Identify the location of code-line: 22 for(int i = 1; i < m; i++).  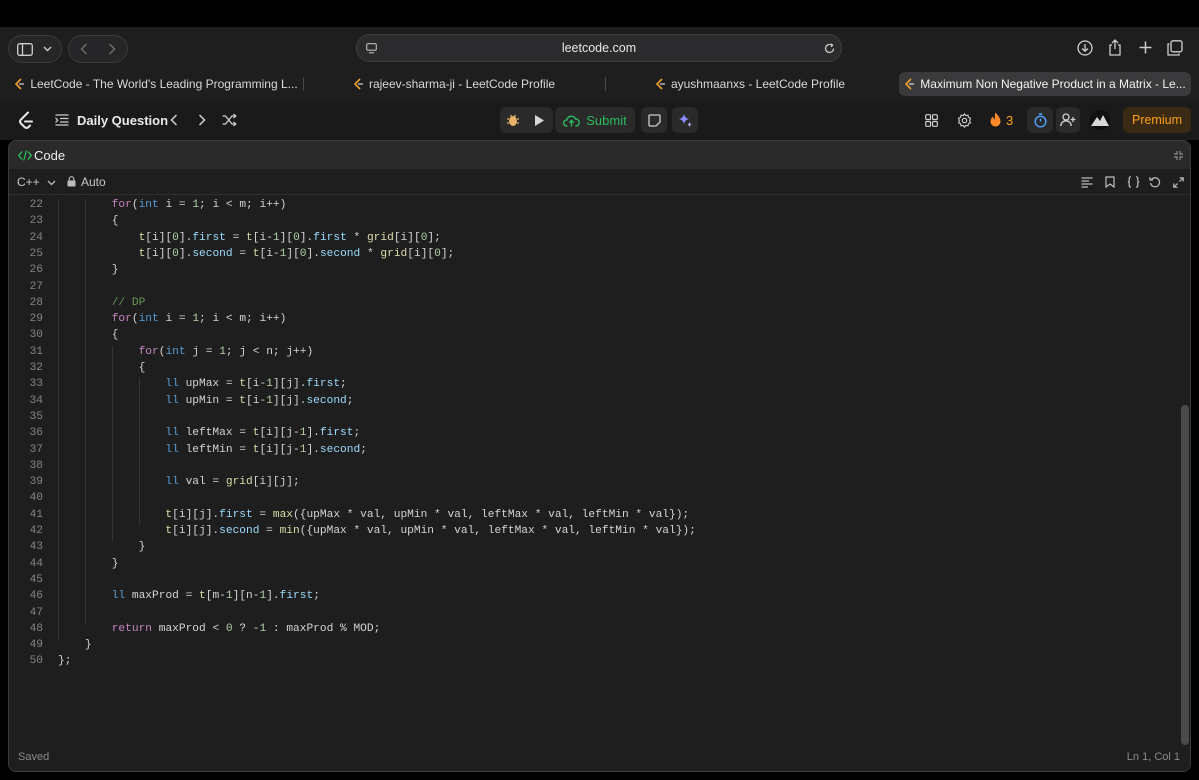
(593, 207).